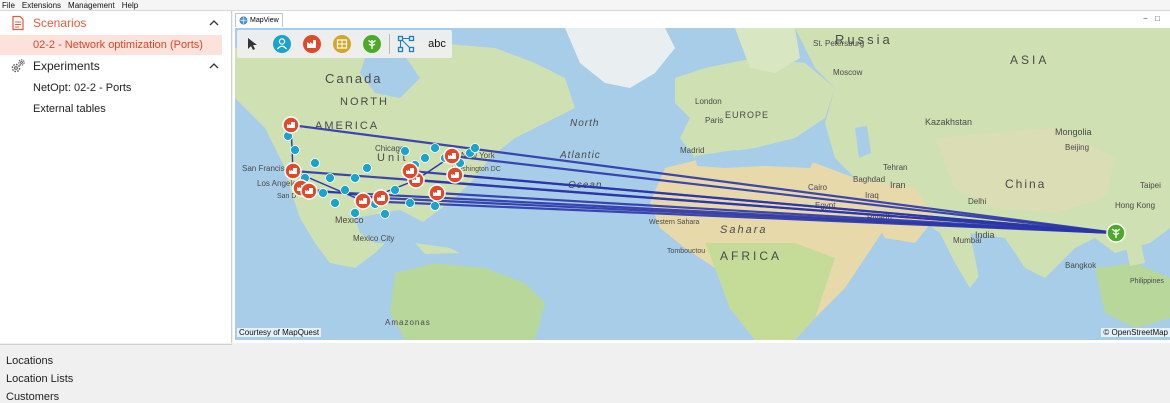 The image size is (1170, 403). Describe the element at coordinates (714, 120) in the screenshot. I see `map-label-paris: Paris` at that location.